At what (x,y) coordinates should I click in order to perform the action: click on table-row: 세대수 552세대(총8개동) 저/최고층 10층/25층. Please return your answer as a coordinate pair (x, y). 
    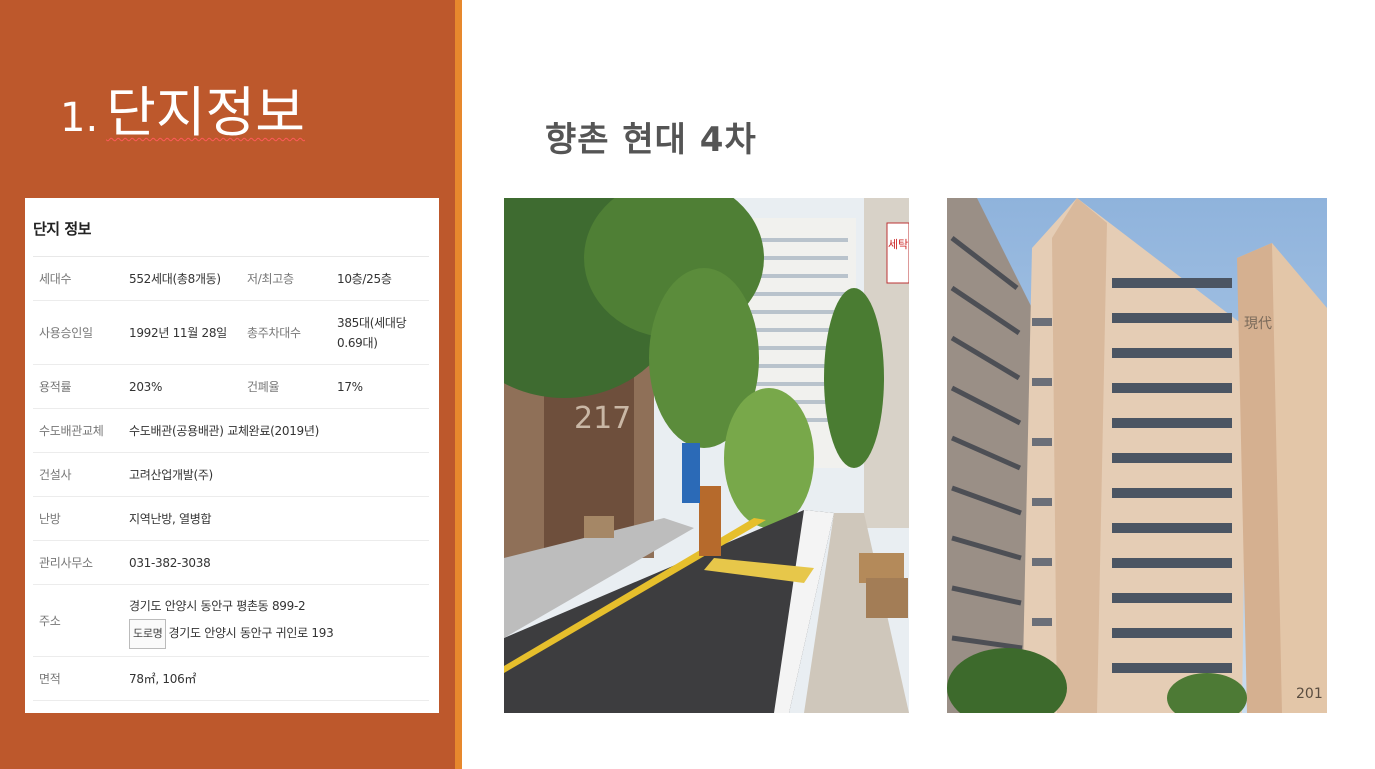
    Looking at the image, I should click on (231, 278).